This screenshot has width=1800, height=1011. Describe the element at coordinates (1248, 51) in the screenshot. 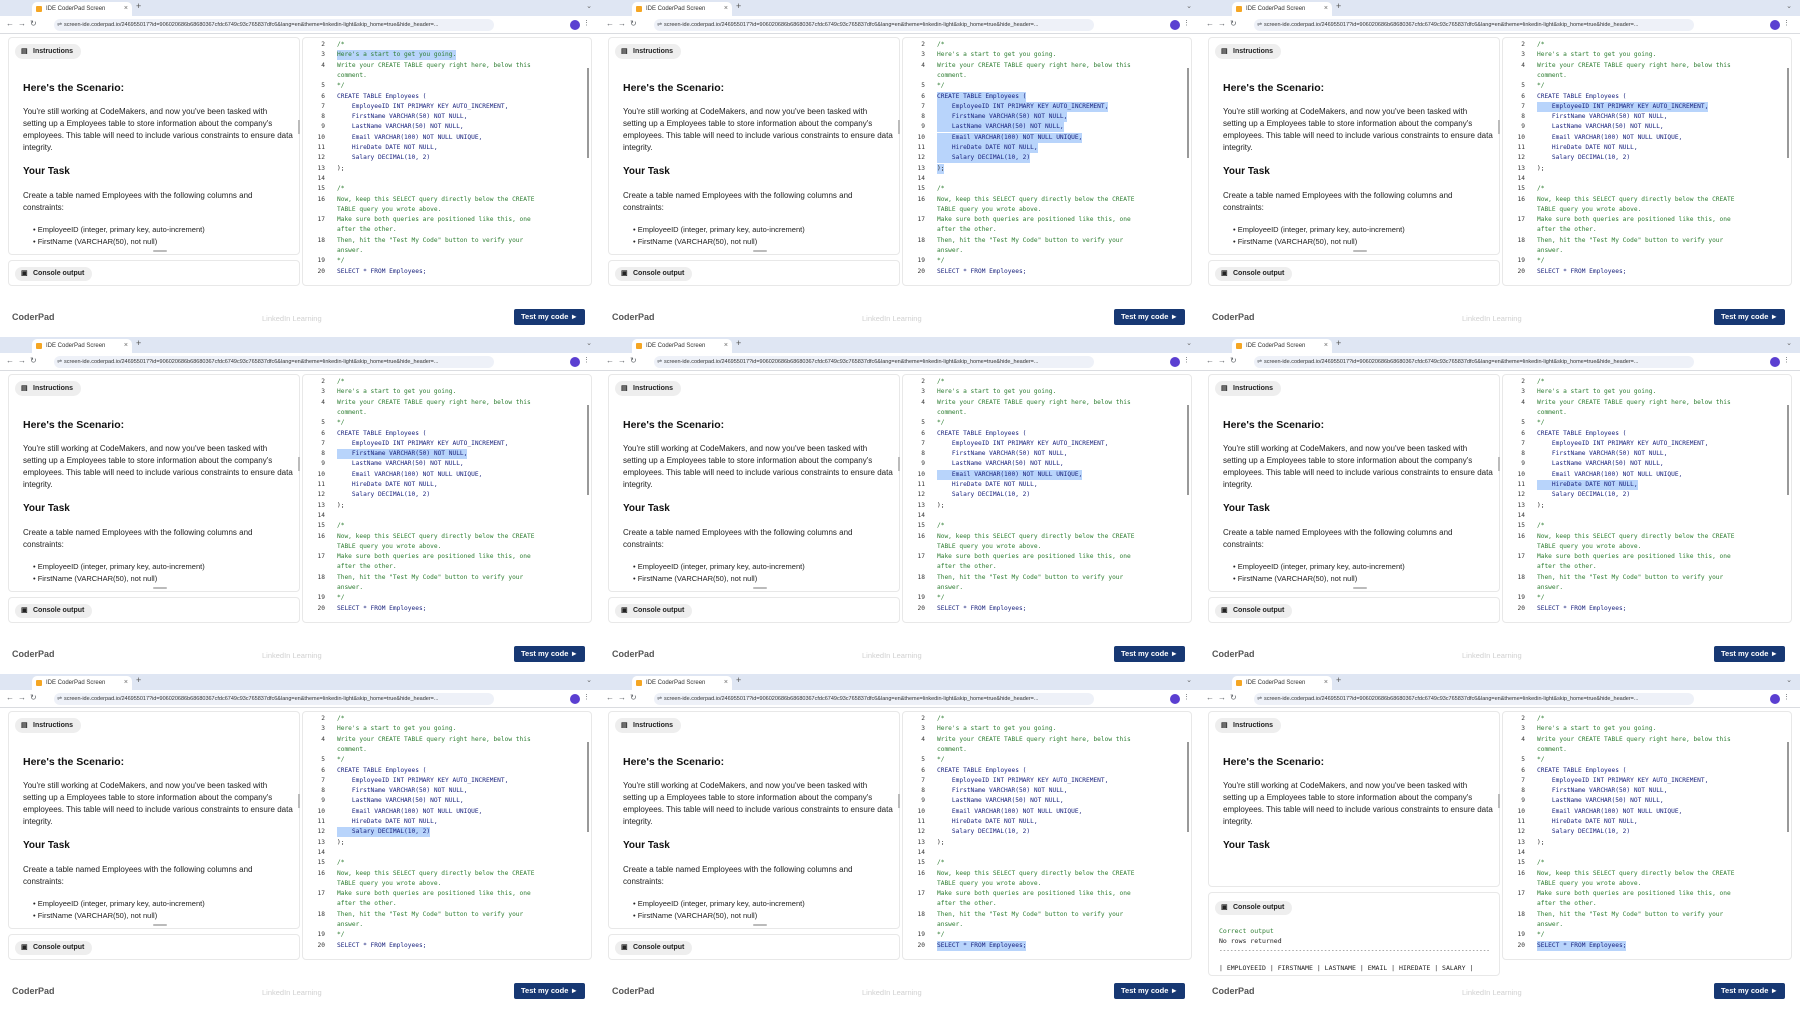

I see `instructions-button: ▤ Instructions` at that location.